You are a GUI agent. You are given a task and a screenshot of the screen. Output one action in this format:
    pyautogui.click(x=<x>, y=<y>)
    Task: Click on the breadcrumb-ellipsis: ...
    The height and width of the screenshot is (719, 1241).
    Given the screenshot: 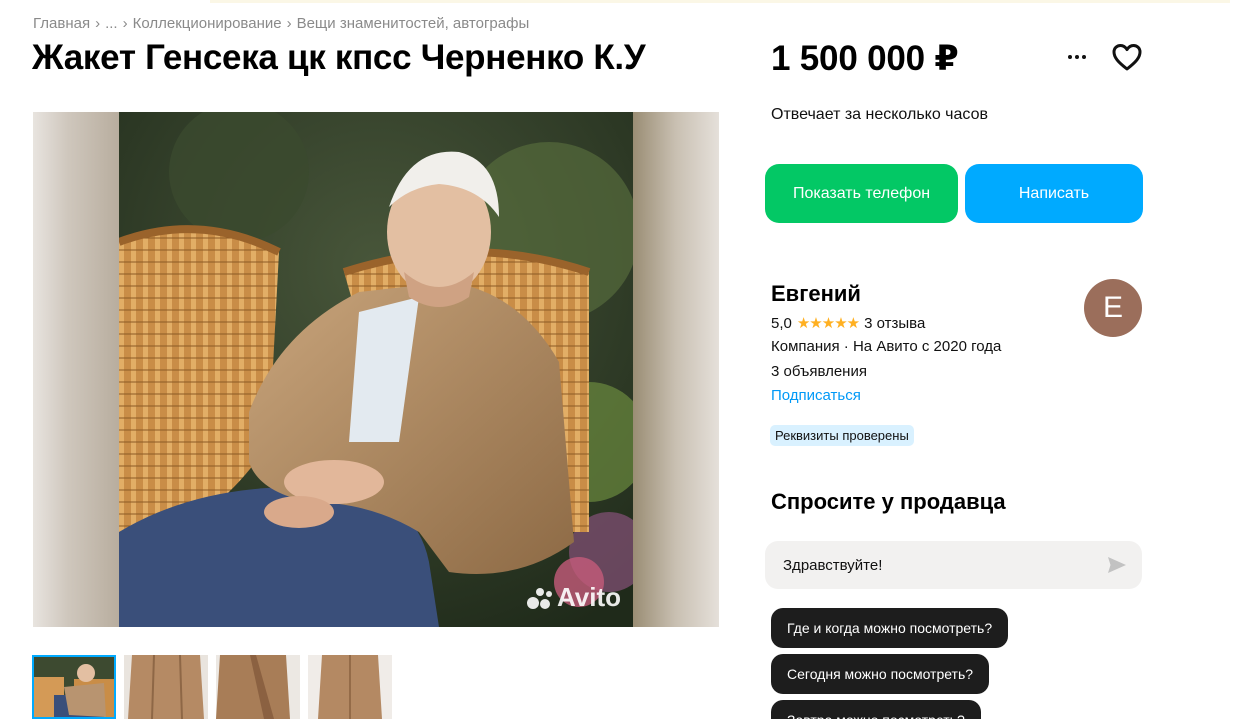 What is the action you would take?
    pyautogui.click(x=111, y=23)
    